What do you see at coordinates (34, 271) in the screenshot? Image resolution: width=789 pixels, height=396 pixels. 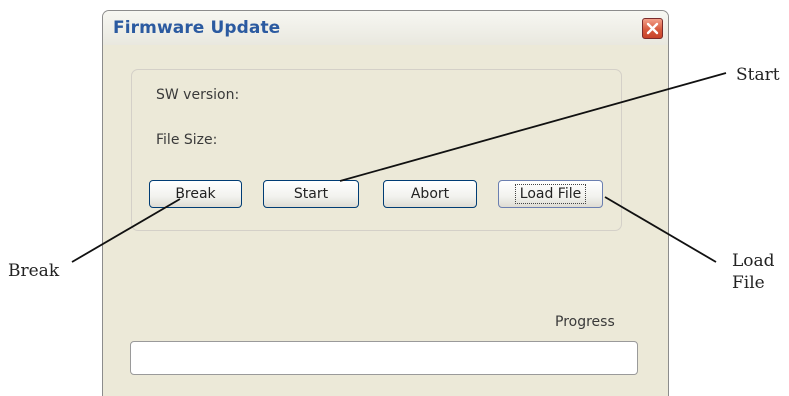 I see `break-callout: Break` at bounding box center [34, 271].